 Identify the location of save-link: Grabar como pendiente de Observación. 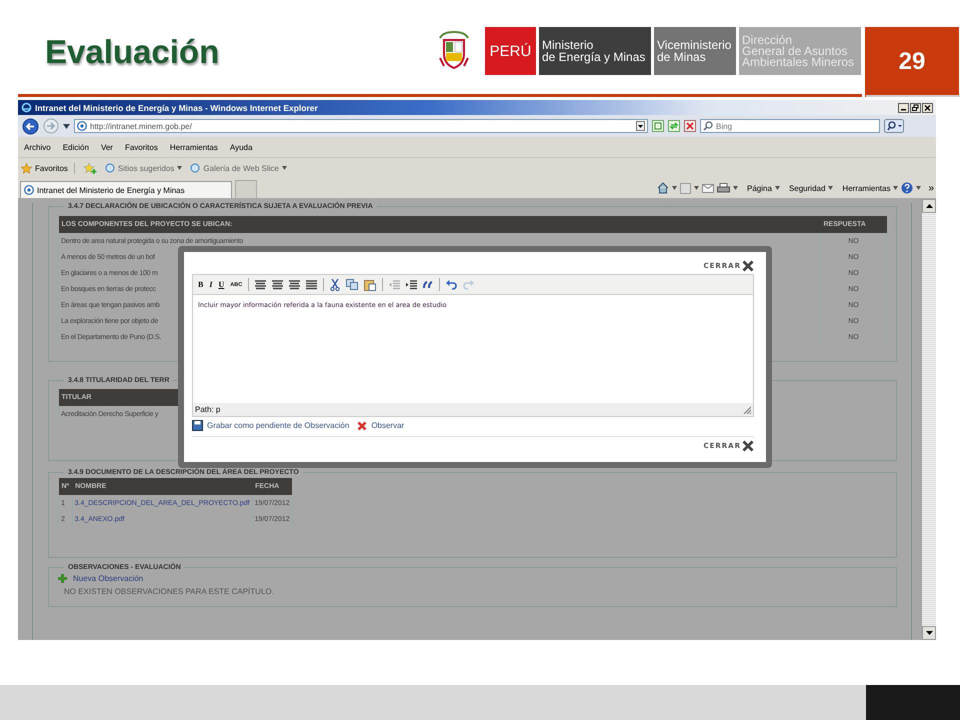
(278, 425).